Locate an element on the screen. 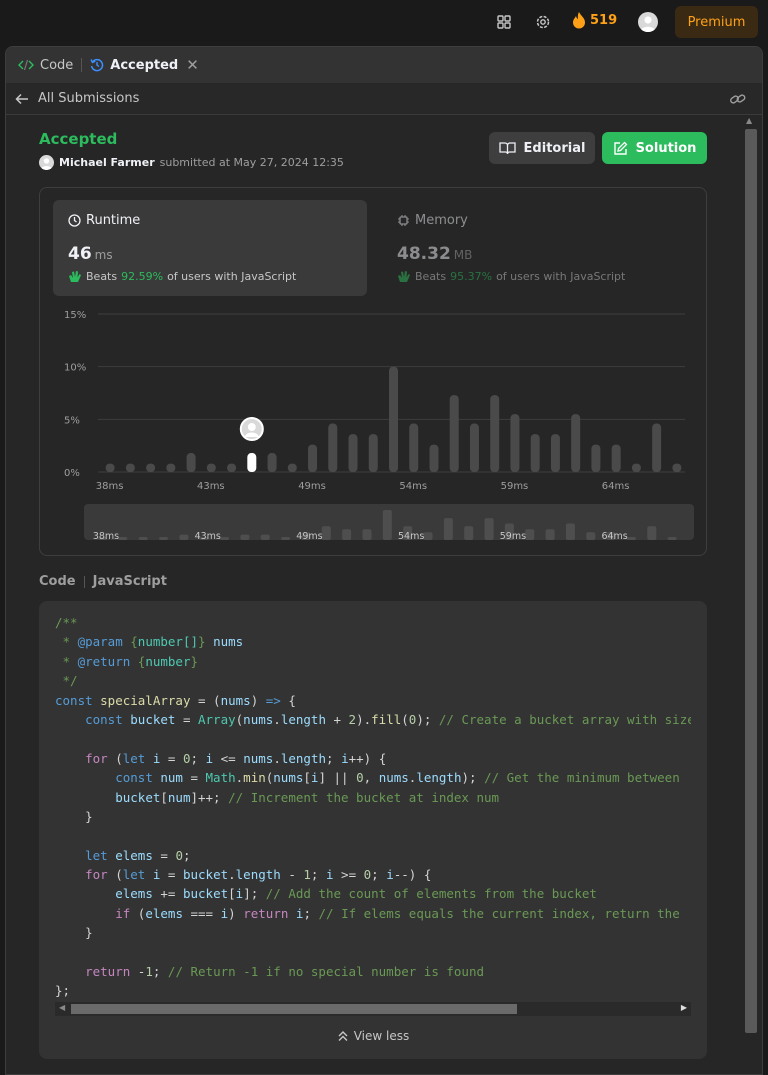 The image size is (768, 1075). code-token: fill is located at coordinates (386, 719).